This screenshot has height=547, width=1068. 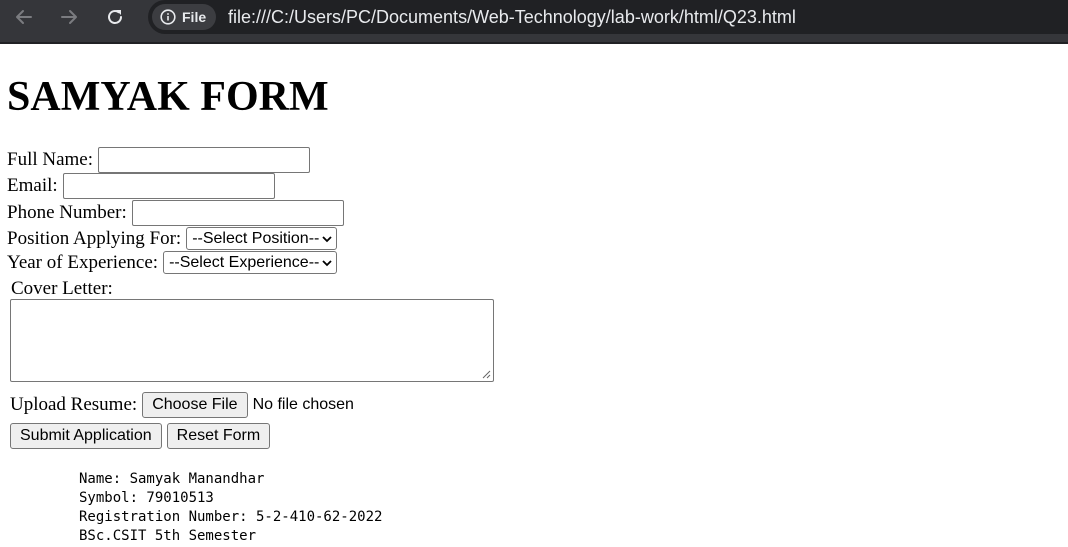 I want to click on cover-letter-label: Cover Letter:, so click(x=62, y=288).